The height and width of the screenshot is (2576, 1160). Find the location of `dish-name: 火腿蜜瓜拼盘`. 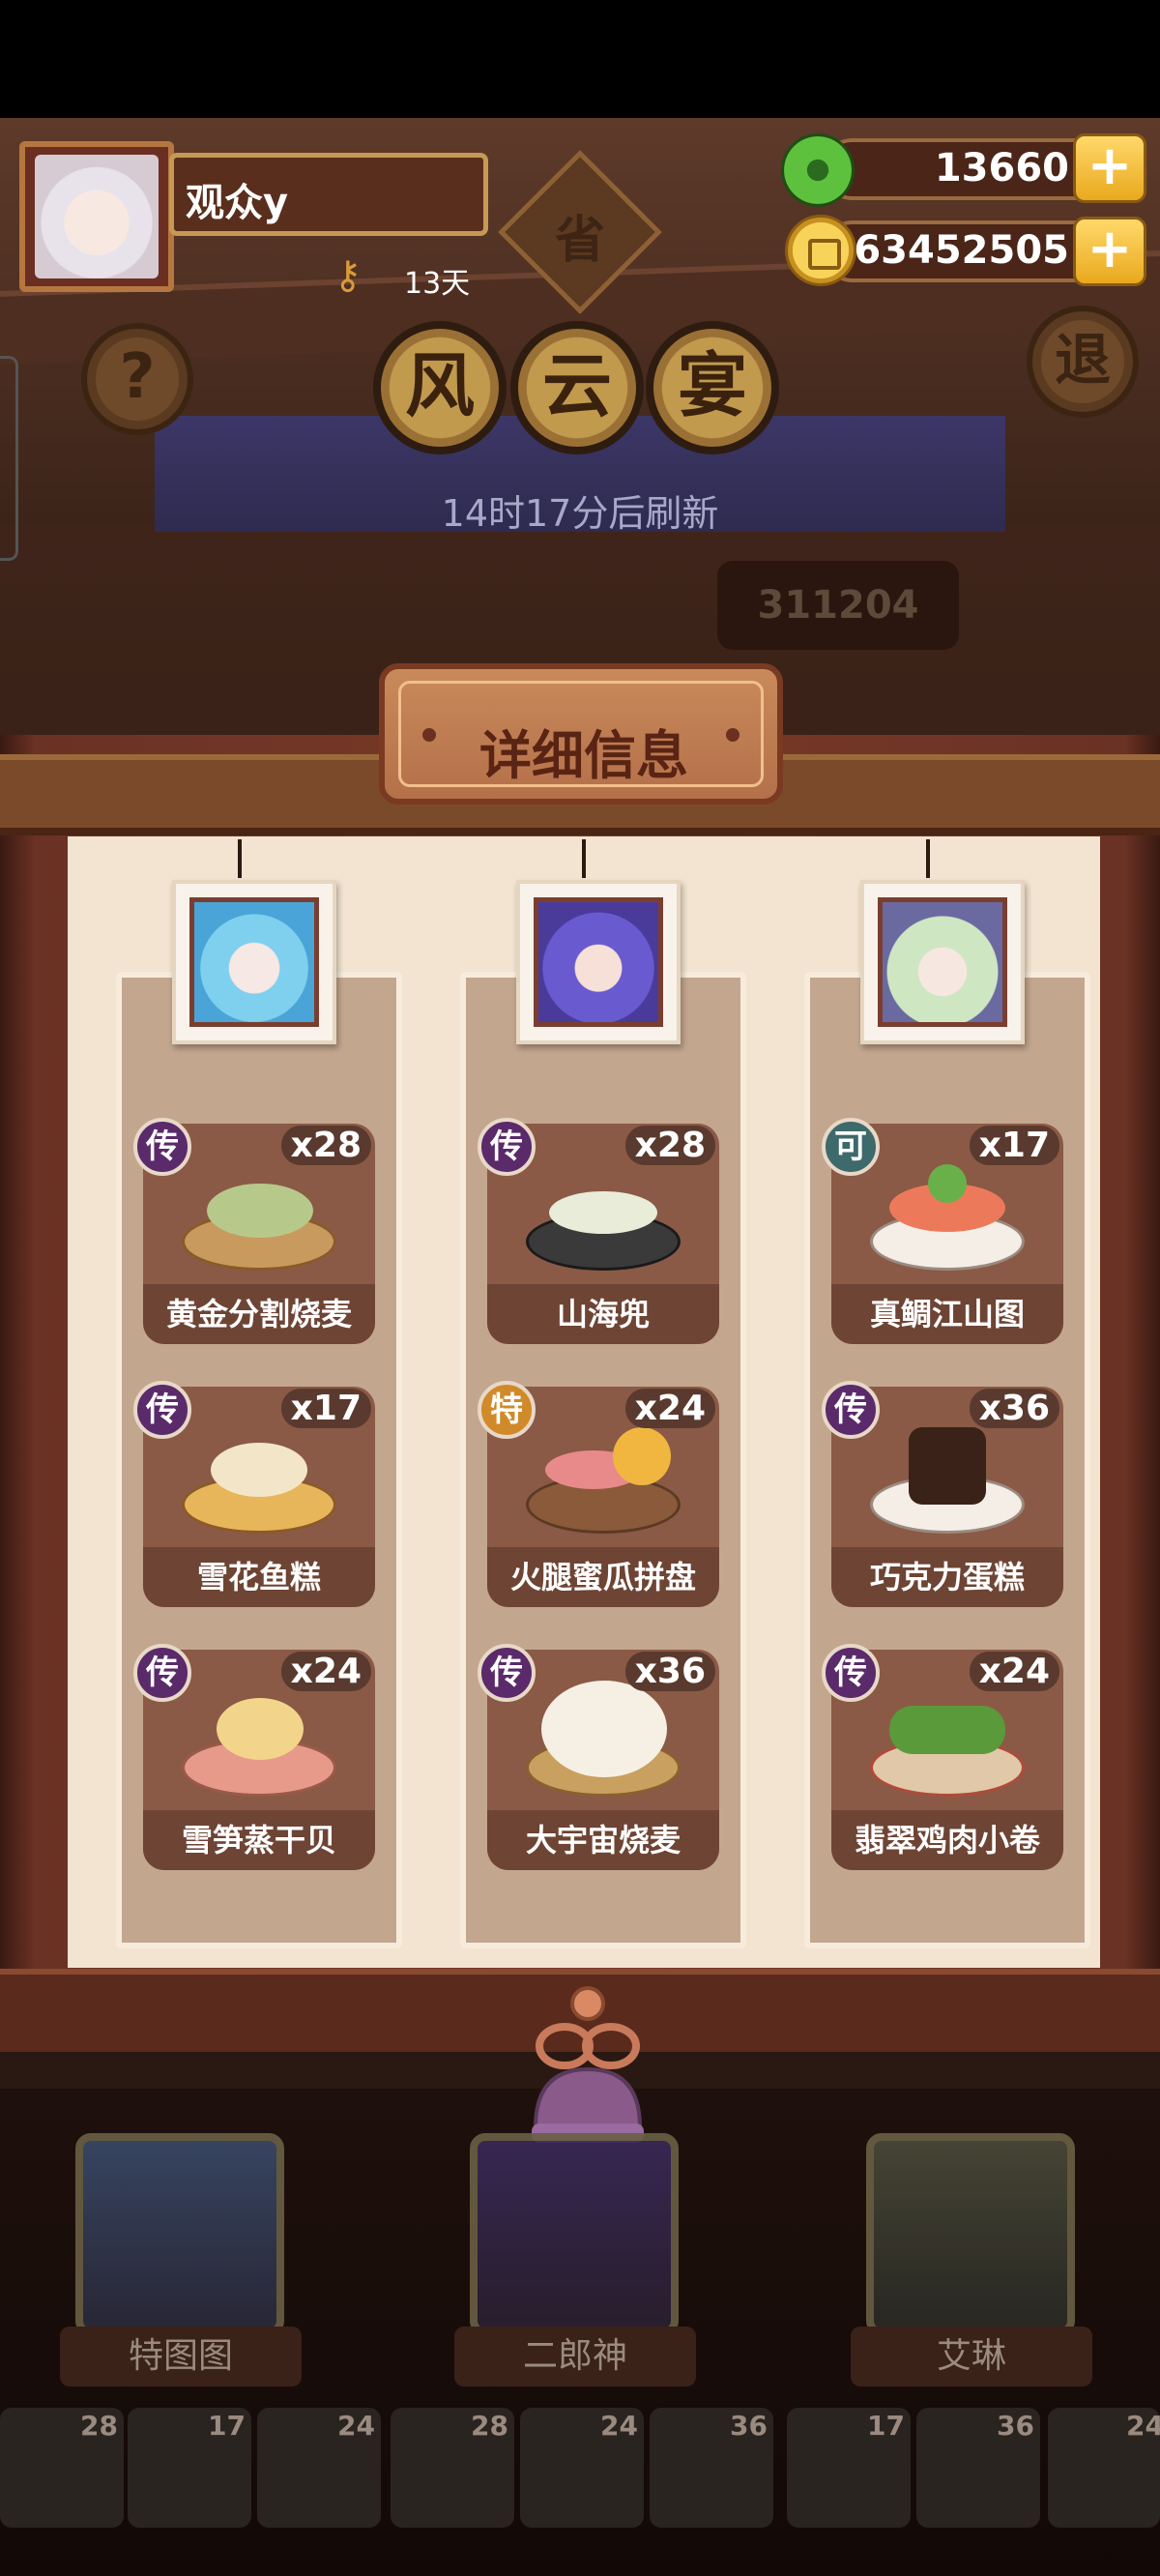

dish-name: 火腿蜜瓜拼盘 is located at coordinates (603, 1577).